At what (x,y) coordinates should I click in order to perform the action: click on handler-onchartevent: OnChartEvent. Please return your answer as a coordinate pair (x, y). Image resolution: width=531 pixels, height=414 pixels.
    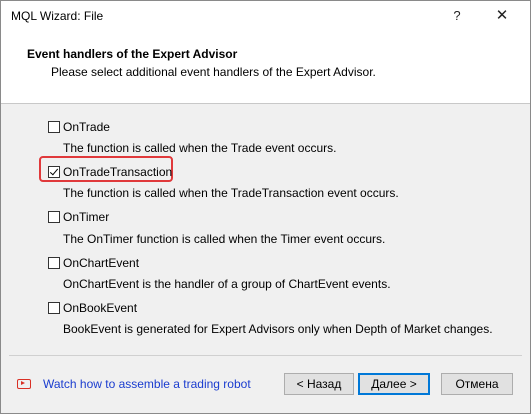
    Looking at the image, I should click on (93, 263).